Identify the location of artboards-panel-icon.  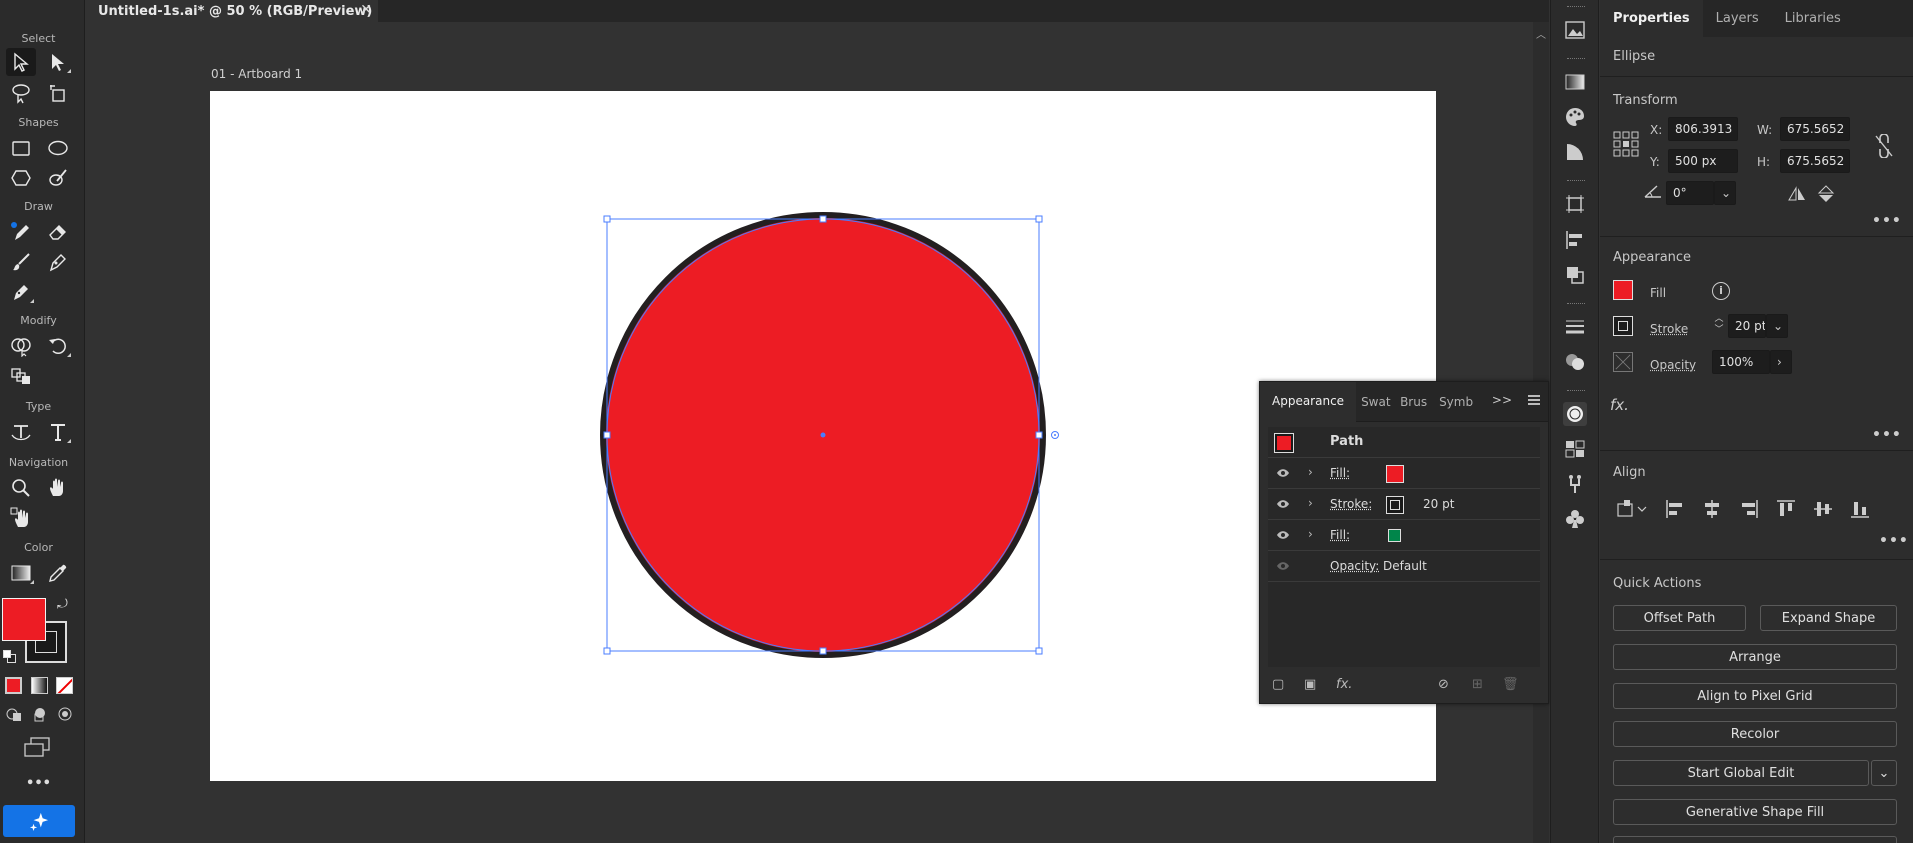
(1575, 204).